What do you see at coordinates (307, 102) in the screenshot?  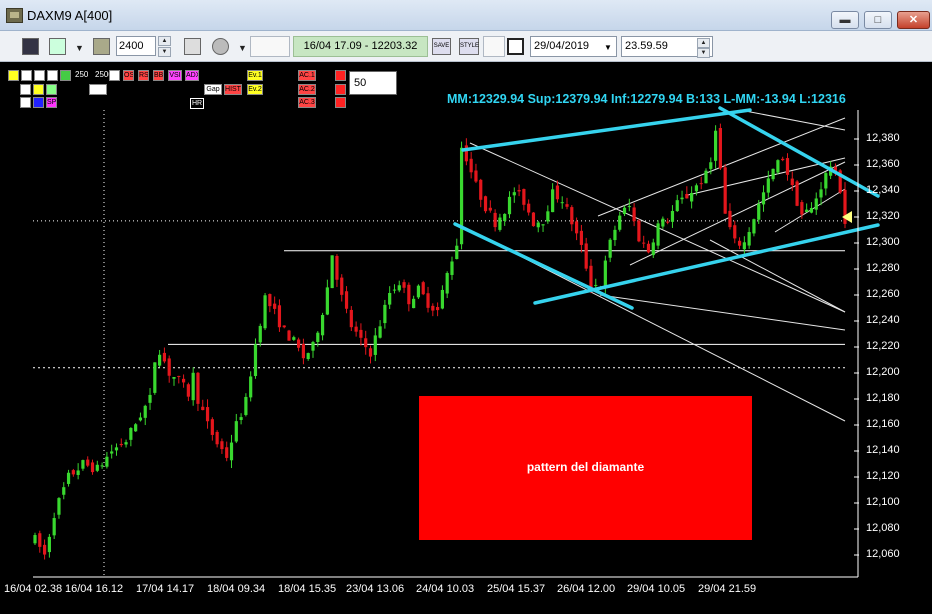 I see `ac3-button: AC.3` at bounding box center [307, 102].